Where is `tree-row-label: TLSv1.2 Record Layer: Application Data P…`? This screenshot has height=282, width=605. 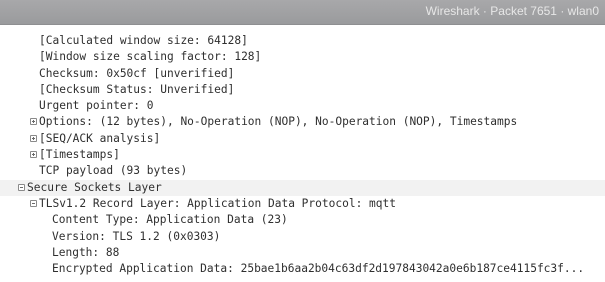 tree-row-label: TLSv1.2 Record Layer: Application Data P… is located at coordinates (217, 203).